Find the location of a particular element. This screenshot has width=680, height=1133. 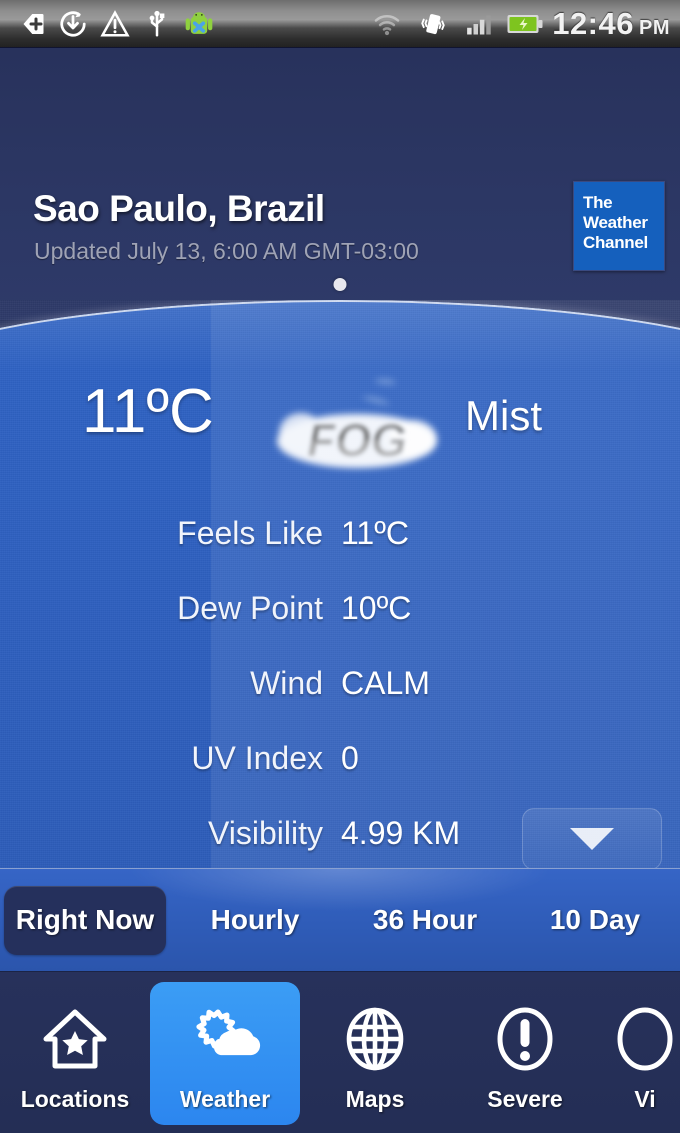

weather-channel-logo: The Weather Channel is located at coordinates (619, 226).